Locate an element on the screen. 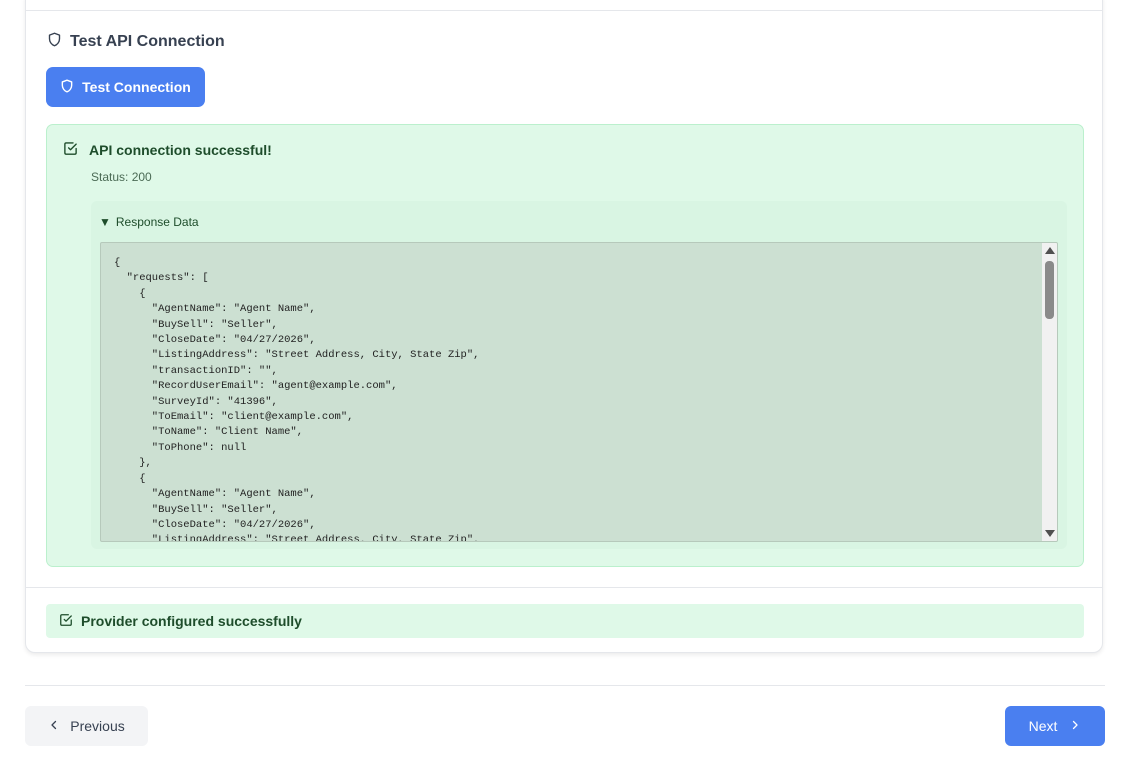 The width and height of the screenshot is (1131, 772). provider-success-banner: Provider configured successfully is located at coordinates (565, 621).